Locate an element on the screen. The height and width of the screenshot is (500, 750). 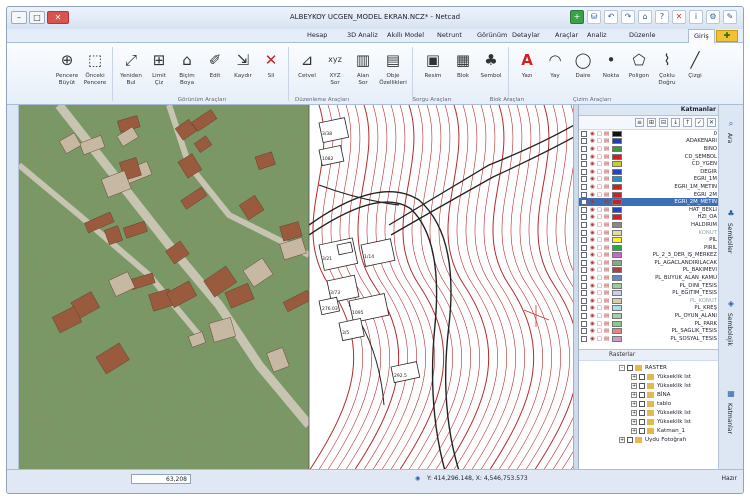
layer-row: ◉ ▢ ▤ PİL is located at coordinates (649, 240).